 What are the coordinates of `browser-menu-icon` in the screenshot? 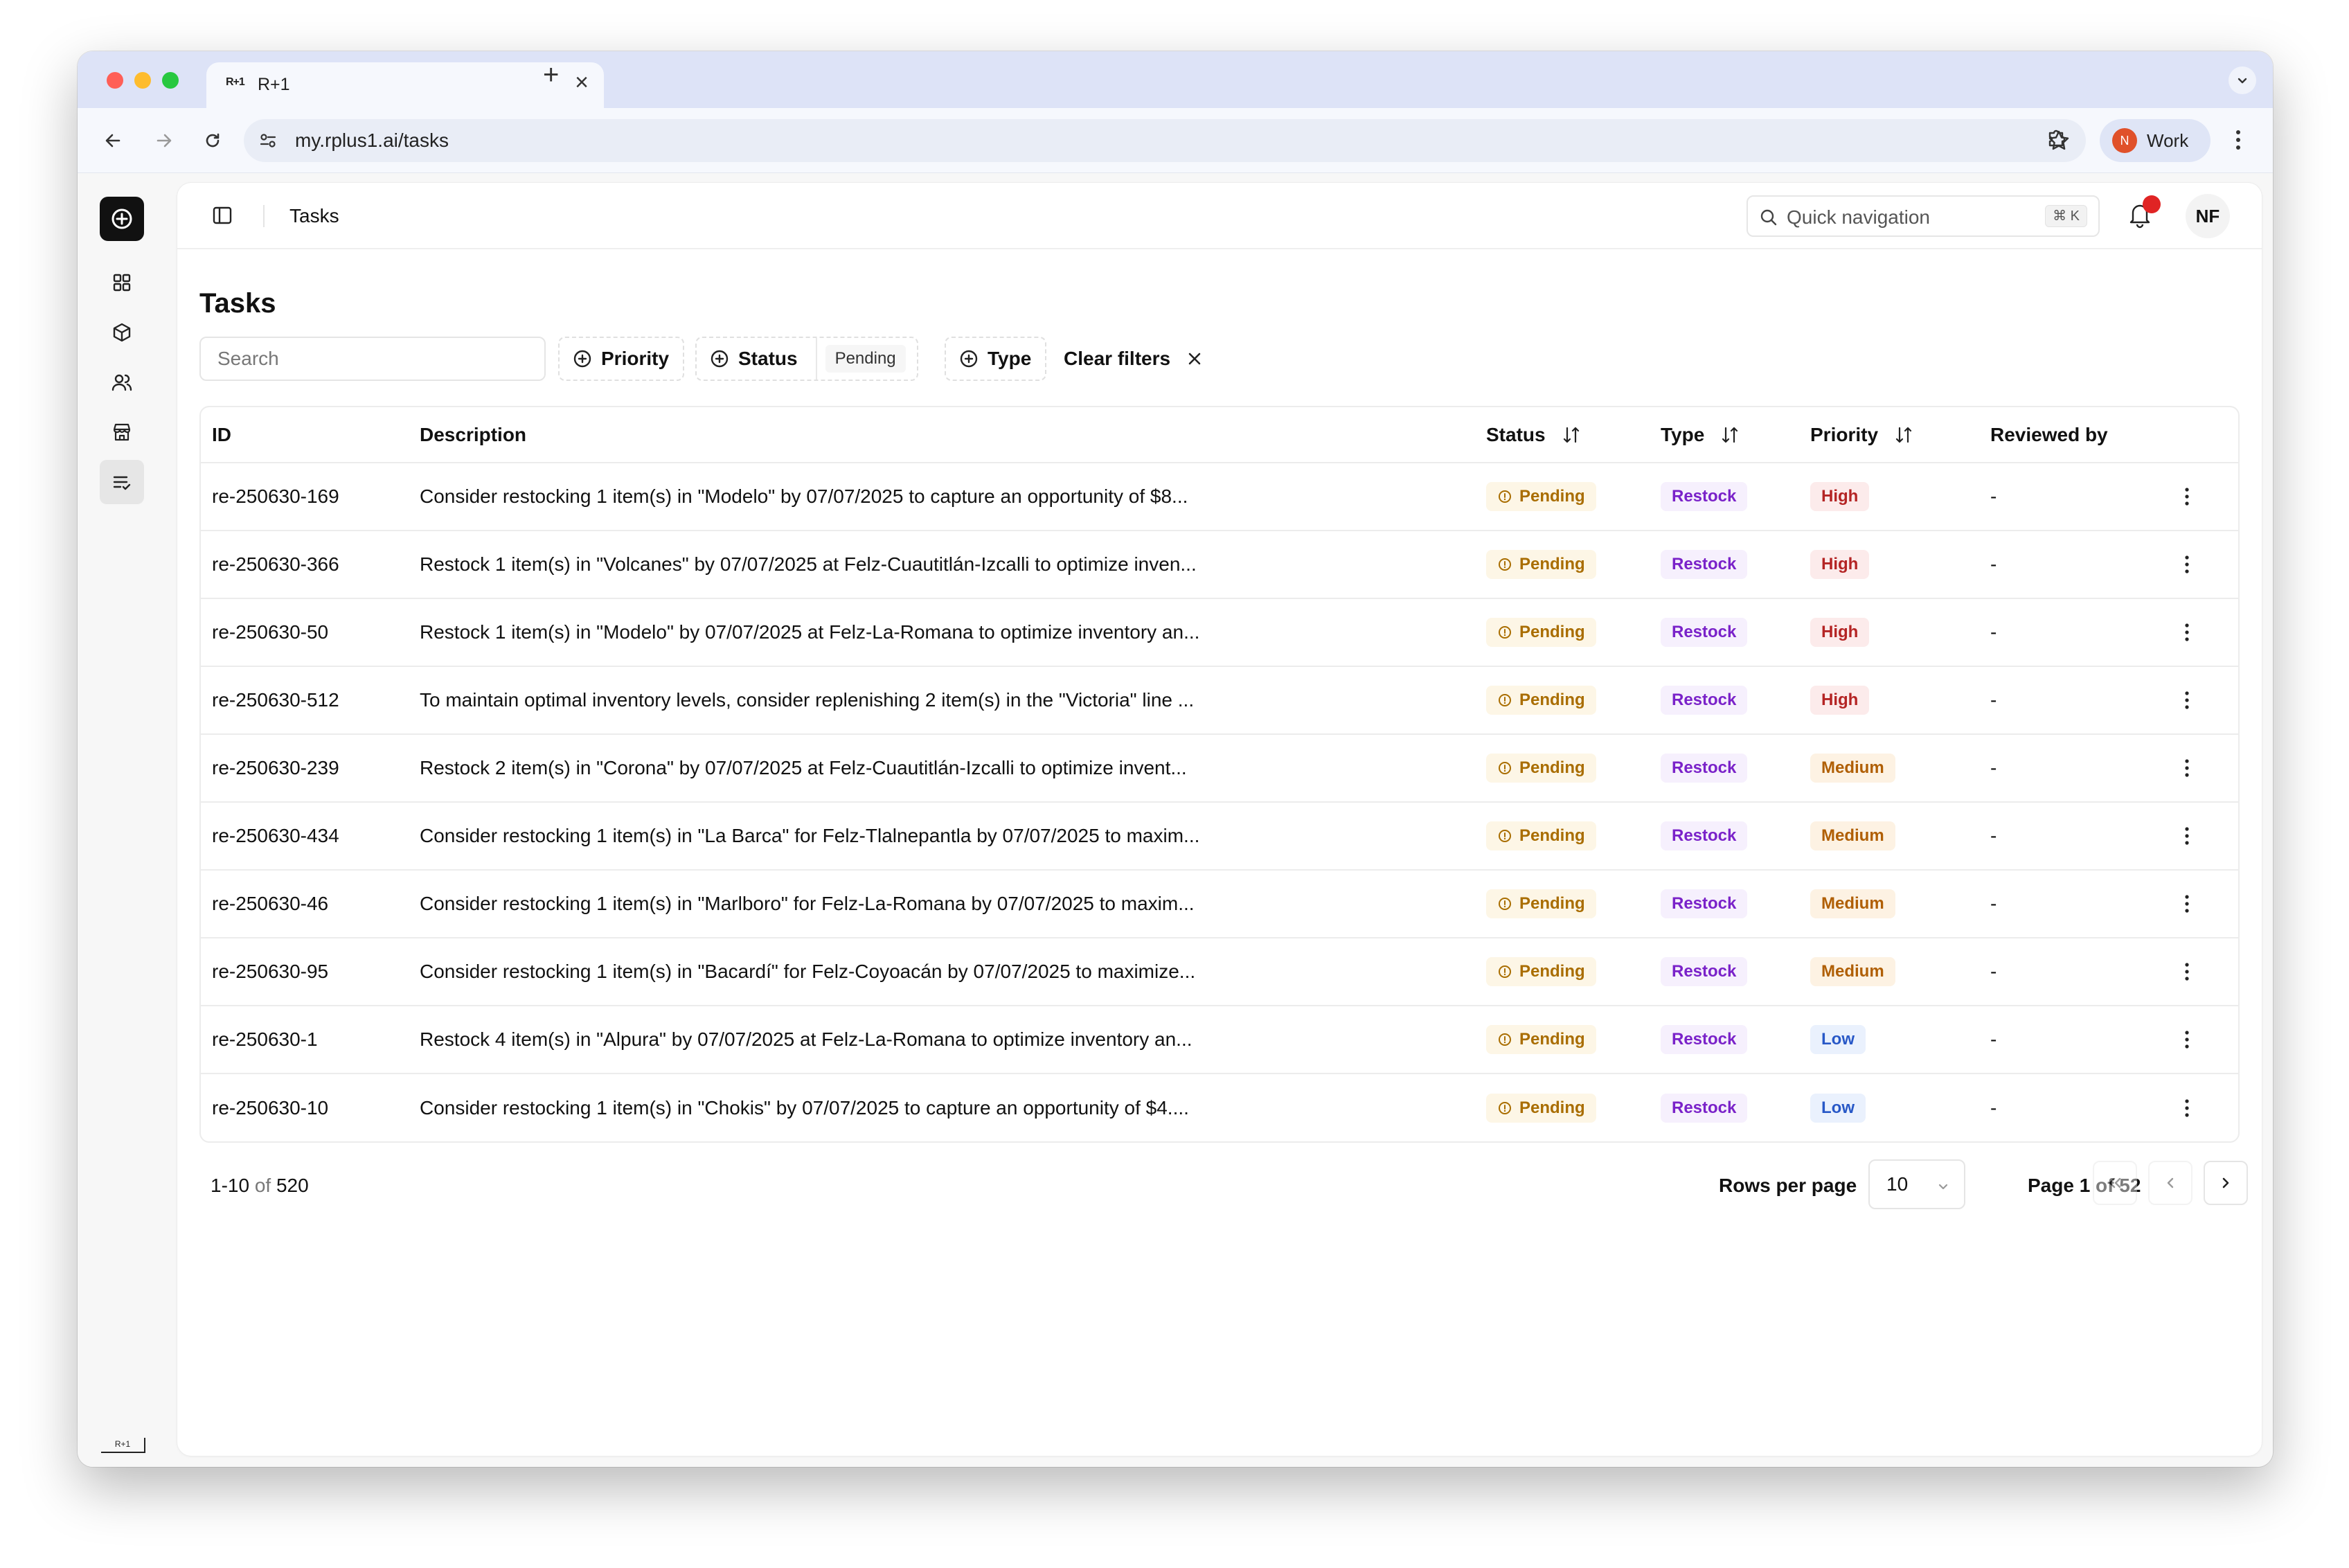 It's located at (2238, 142).